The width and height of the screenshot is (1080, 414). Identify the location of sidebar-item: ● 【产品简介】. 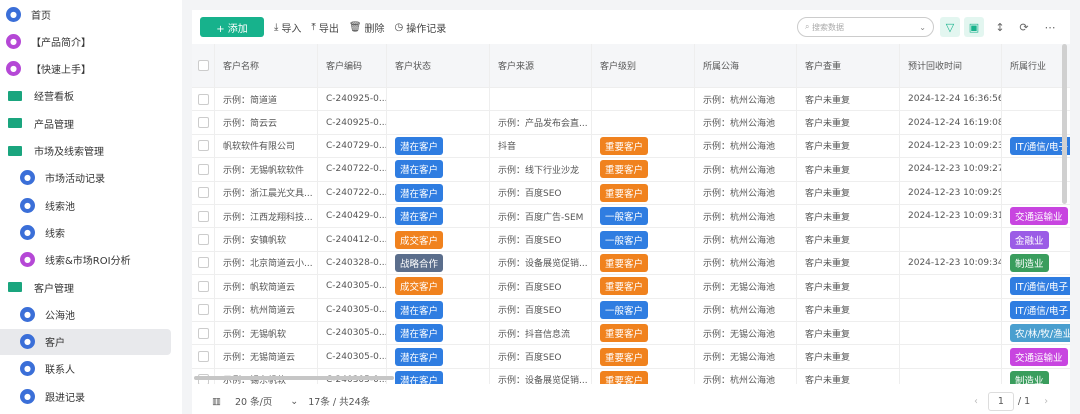
(85, 41).